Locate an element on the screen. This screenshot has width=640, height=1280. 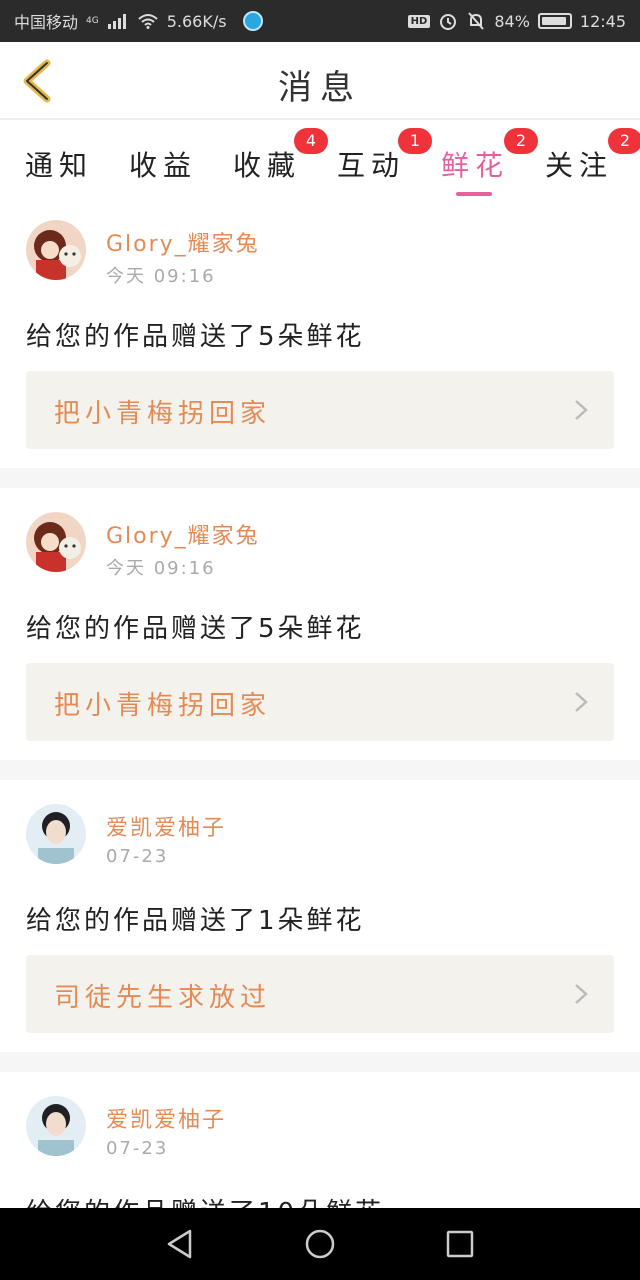
work-title: 司徒先生求放过 is located at coordinates (163, 998).